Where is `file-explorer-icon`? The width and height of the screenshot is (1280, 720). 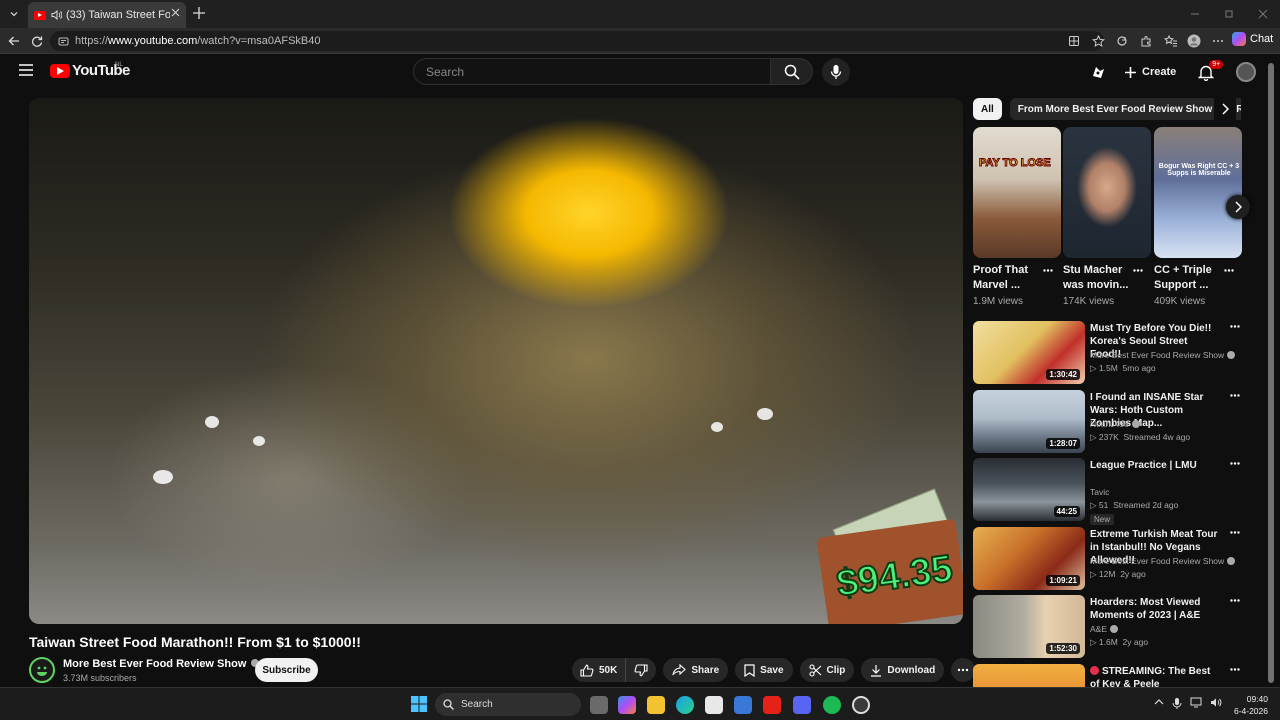 file-explorer-icon is located at coordinates (656, 705).